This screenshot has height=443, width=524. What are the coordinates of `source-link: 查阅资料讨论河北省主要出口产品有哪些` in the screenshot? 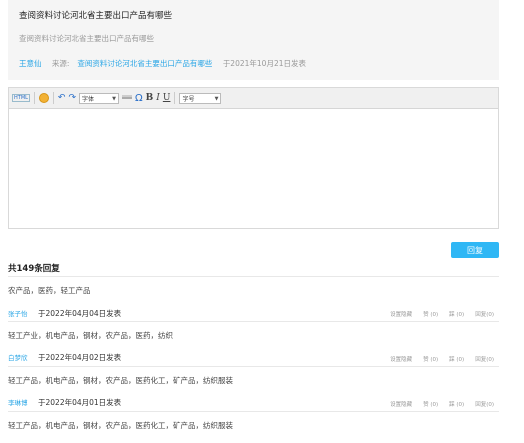 It's located at (144, 63).